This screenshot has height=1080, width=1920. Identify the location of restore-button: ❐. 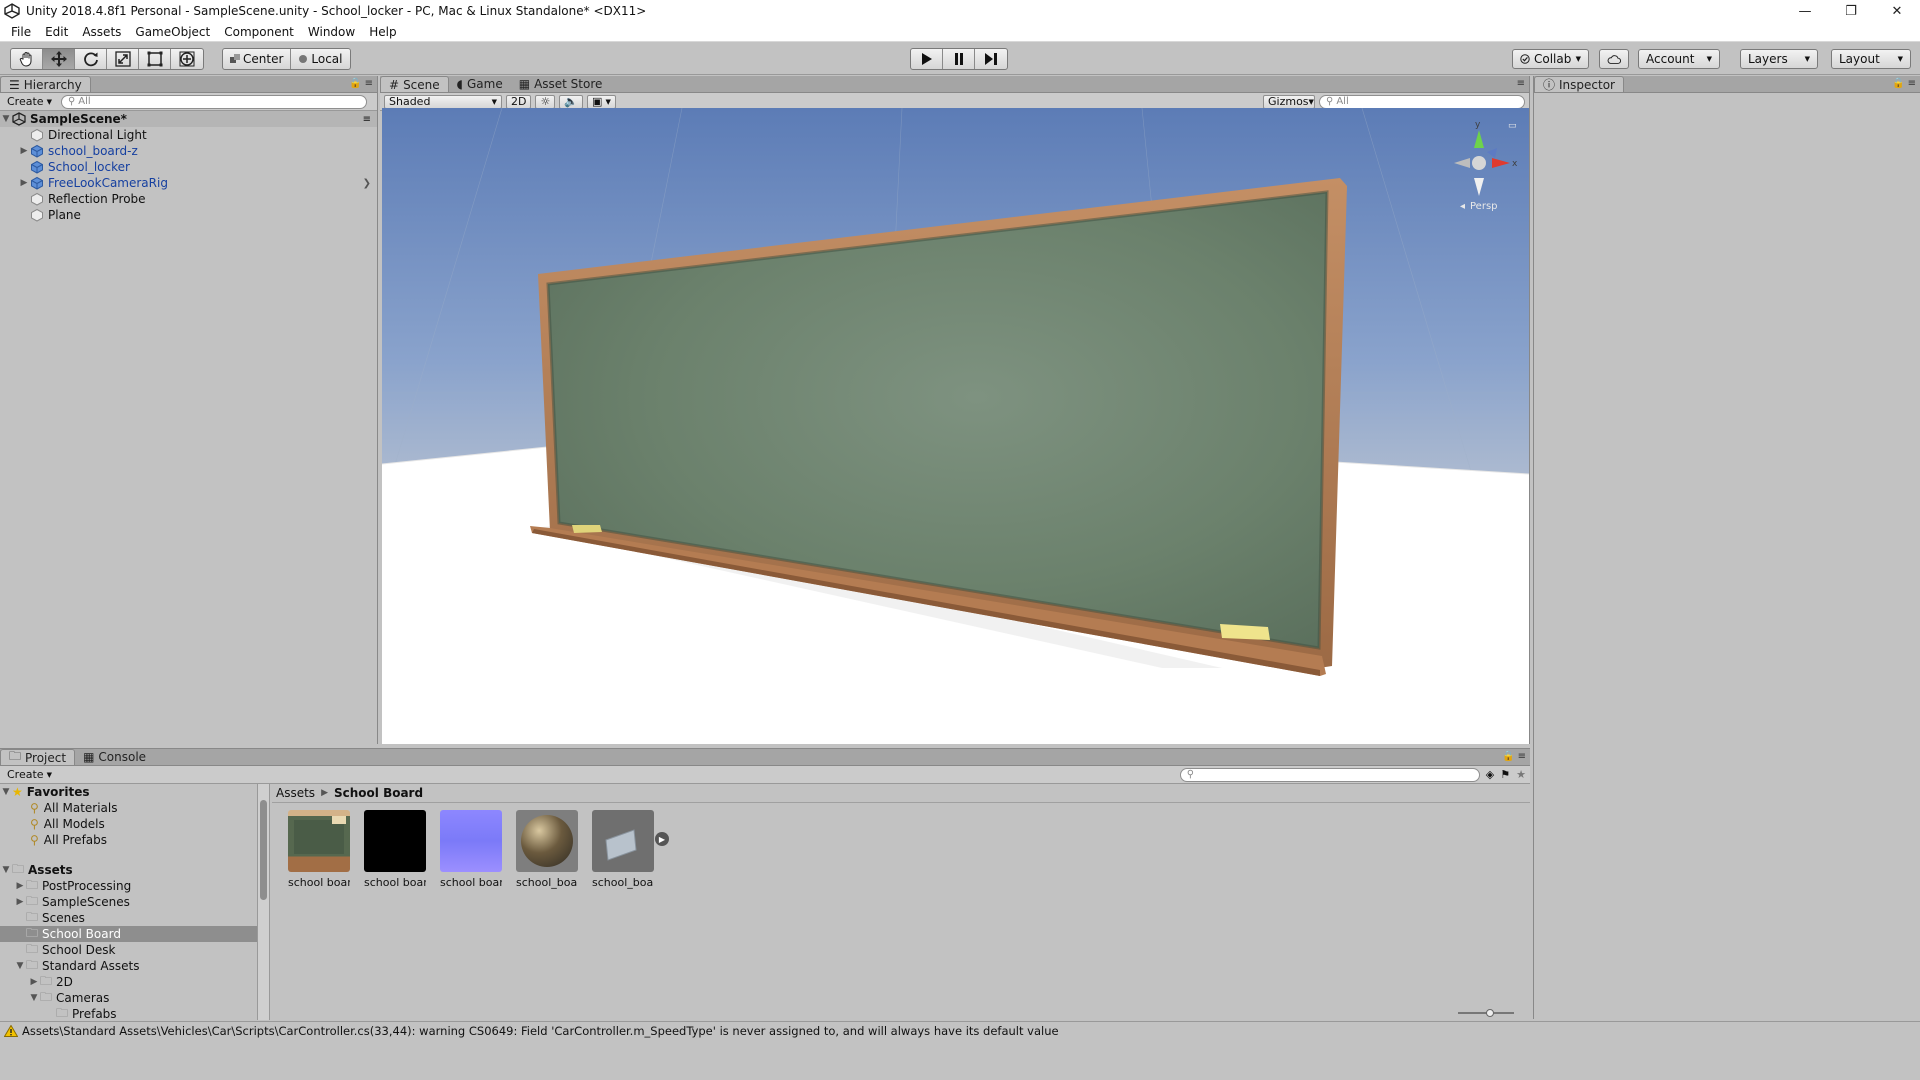
(1851, 11).